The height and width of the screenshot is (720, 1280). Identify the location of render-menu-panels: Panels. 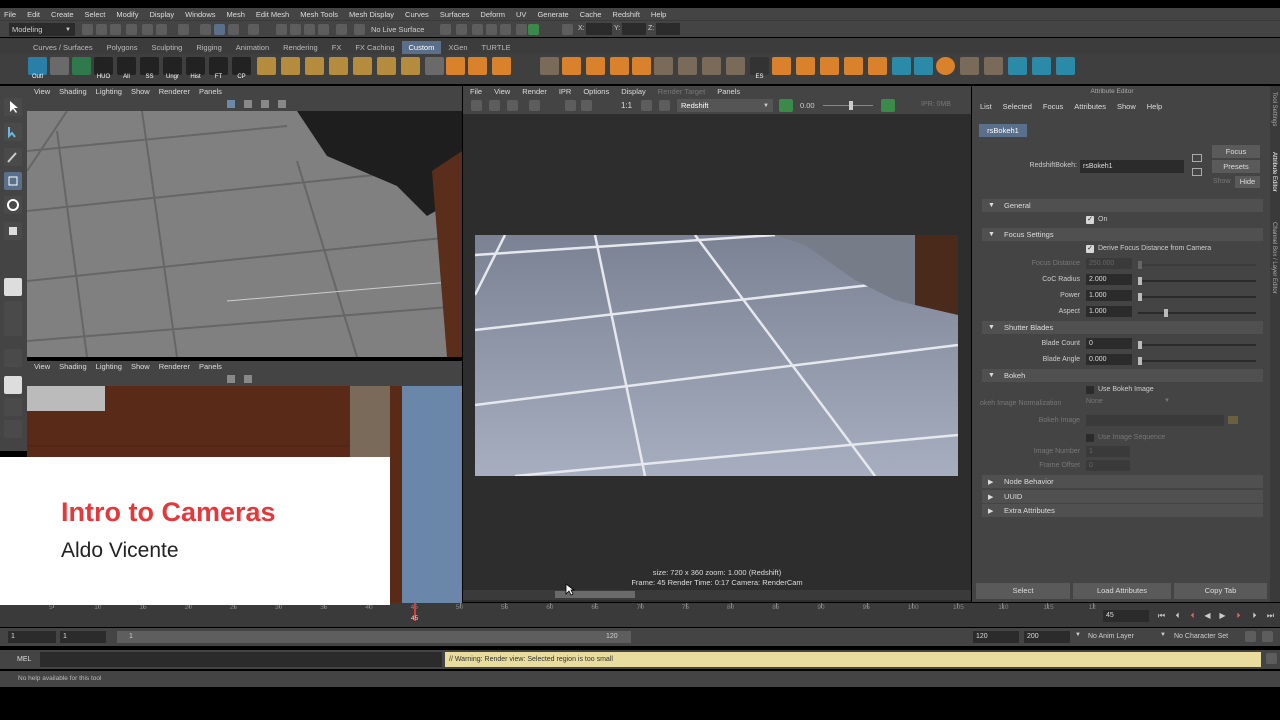
(728, 91).